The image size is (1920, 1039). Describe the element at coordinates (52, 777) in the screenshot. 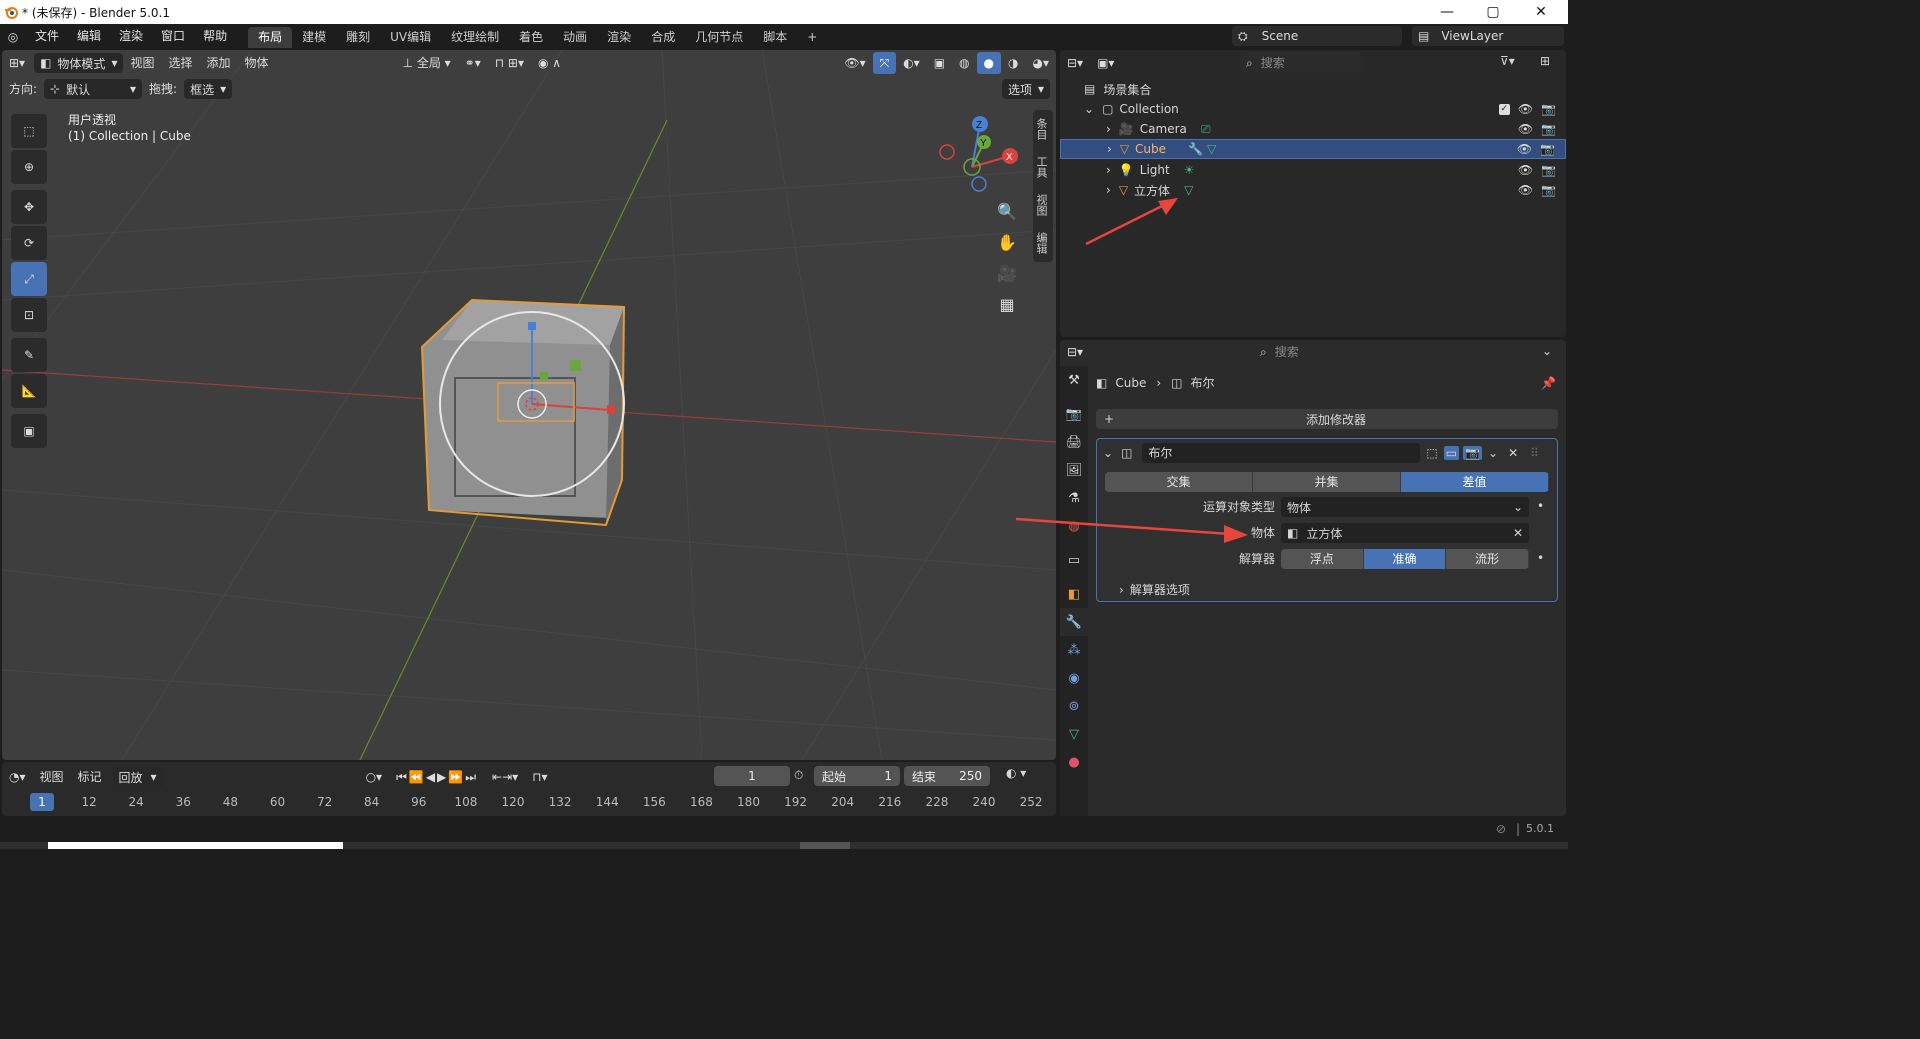

I see `timeline-menu-view: 视图` at that location.